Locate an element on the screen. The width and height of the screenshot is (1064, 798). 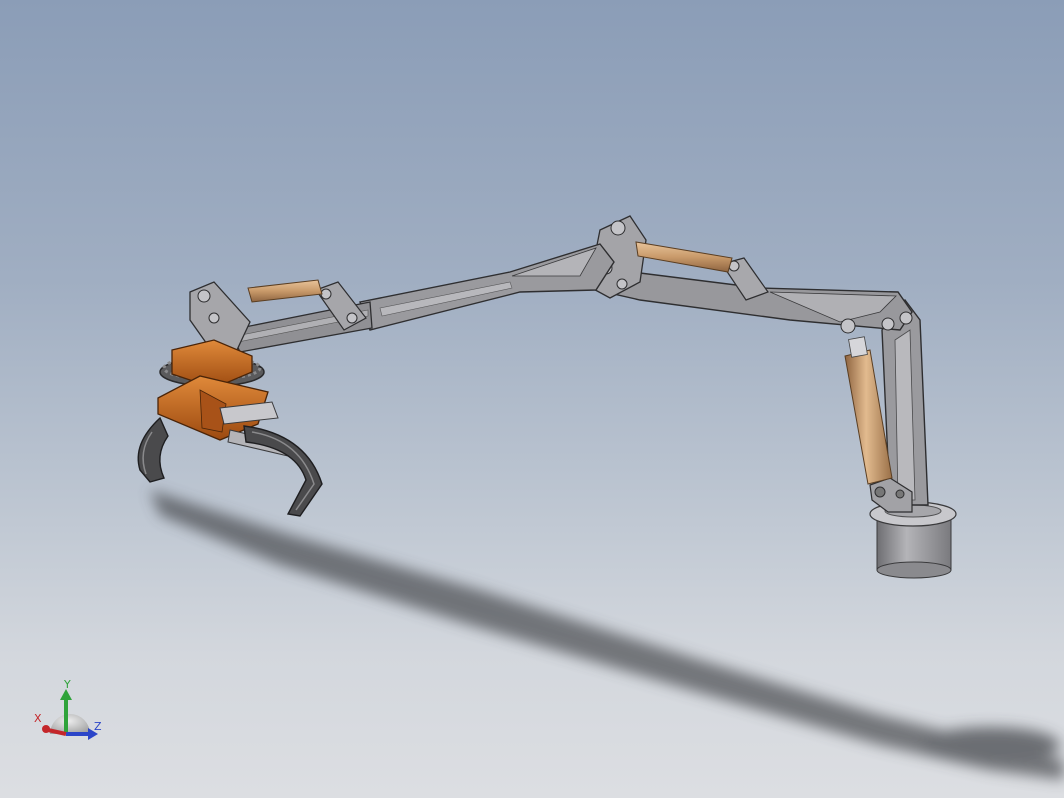
outer-boom is located at coordinates (487, 287).